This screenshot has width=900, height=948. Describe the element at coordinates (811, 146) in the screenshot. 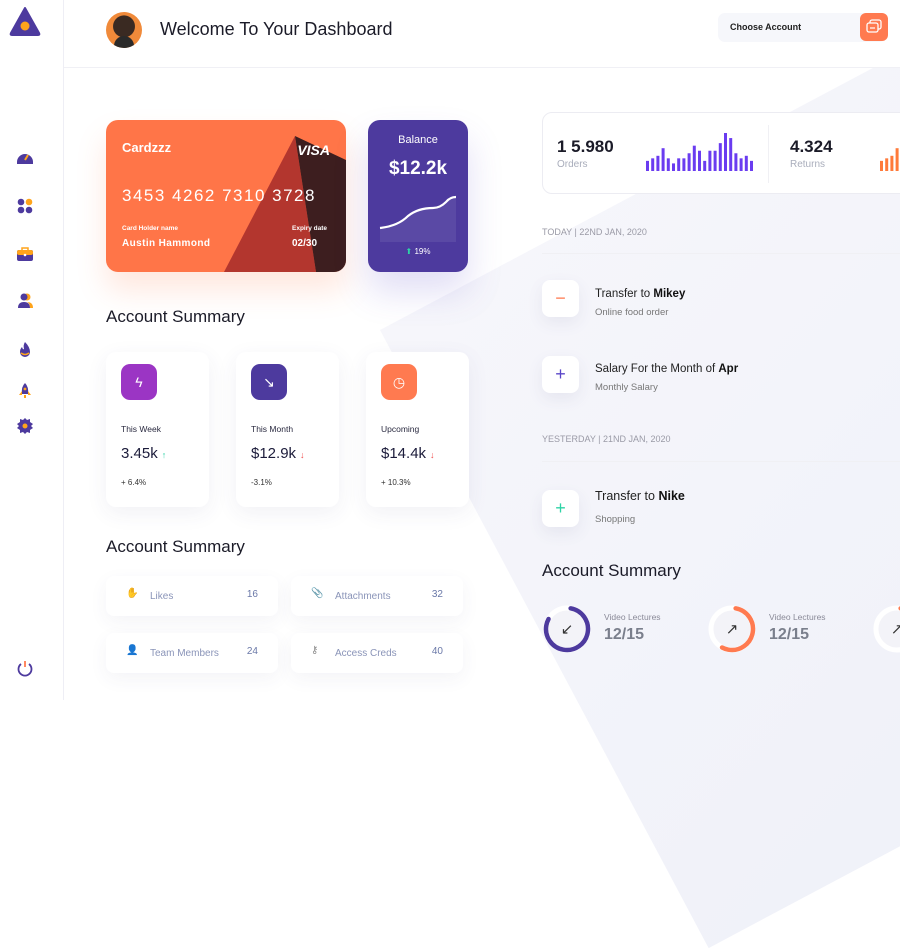

I see `returns-value: 4.324` at that location.